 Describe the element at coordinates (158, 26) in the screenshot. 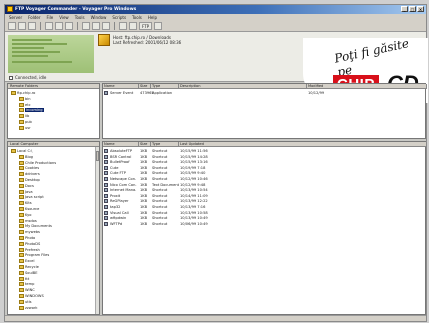

I see `settings-icon` at that location.